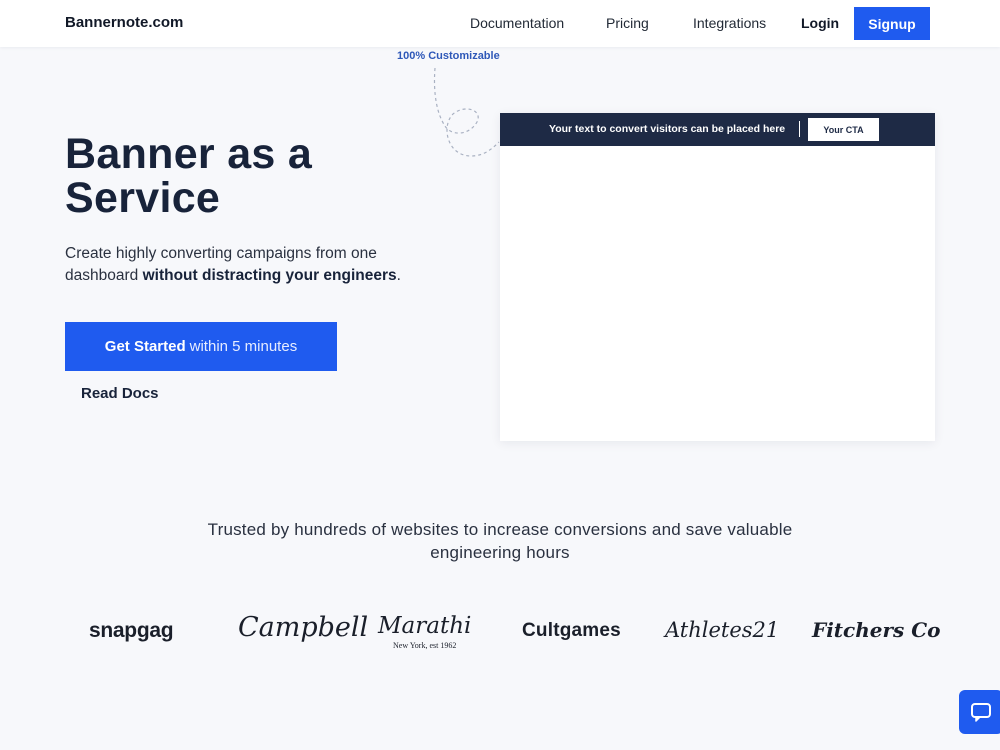 Image resolution: width=1000 pixels, height=750 pixels. I want to click on banner-cta-button: Your CTA, so click(843, 129).